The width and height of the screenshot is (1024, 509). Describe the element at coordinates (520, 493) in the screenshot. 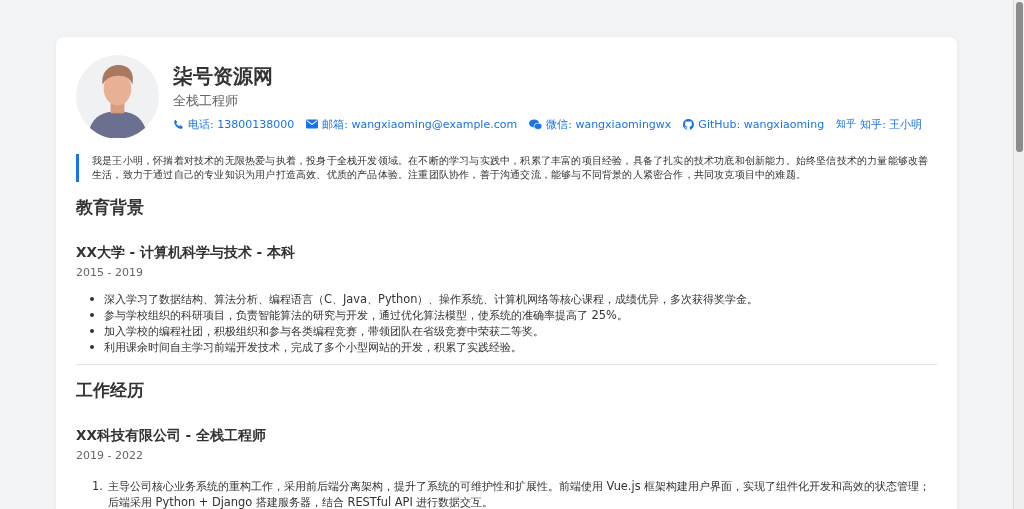

I see `list-item-text: 主导公司核心业务系统的重构工作，采用前后端分离架构，提升了系统的可维护性和扩展性。前端使用 Vue.js 框架构建用户界面，实现了组件化开发和高效的状态管理；后端采用 Python + Django 搭建服务器，结合 RESTful API 进行数据交互。` at that location.